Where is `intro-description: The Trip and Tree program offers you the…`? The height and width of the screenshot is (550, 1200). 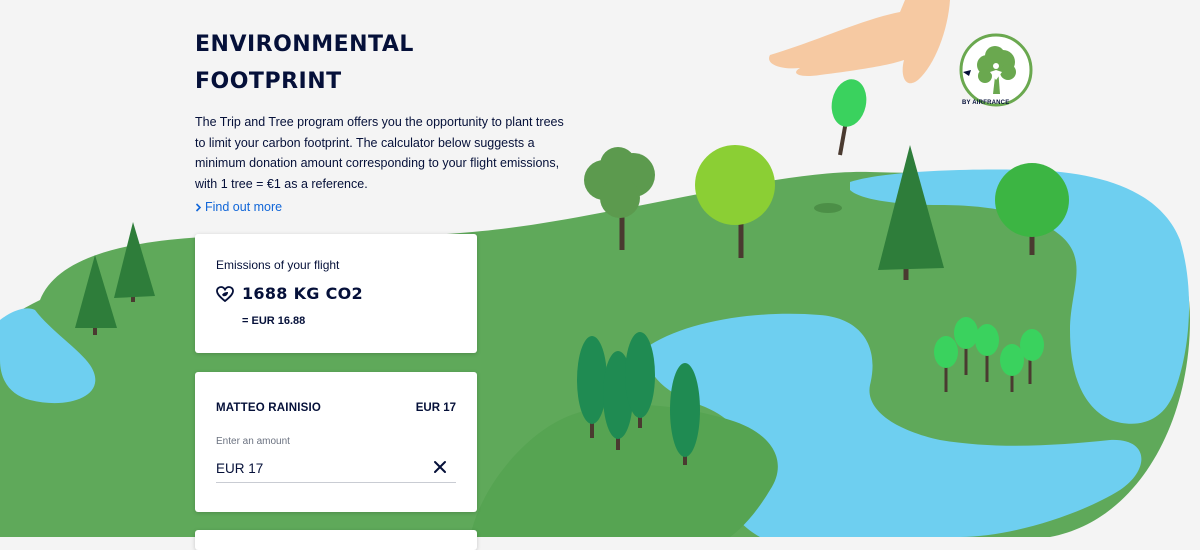
intro-description: The Trip and Tree program offers you the… is located at coordinates (379, 153).